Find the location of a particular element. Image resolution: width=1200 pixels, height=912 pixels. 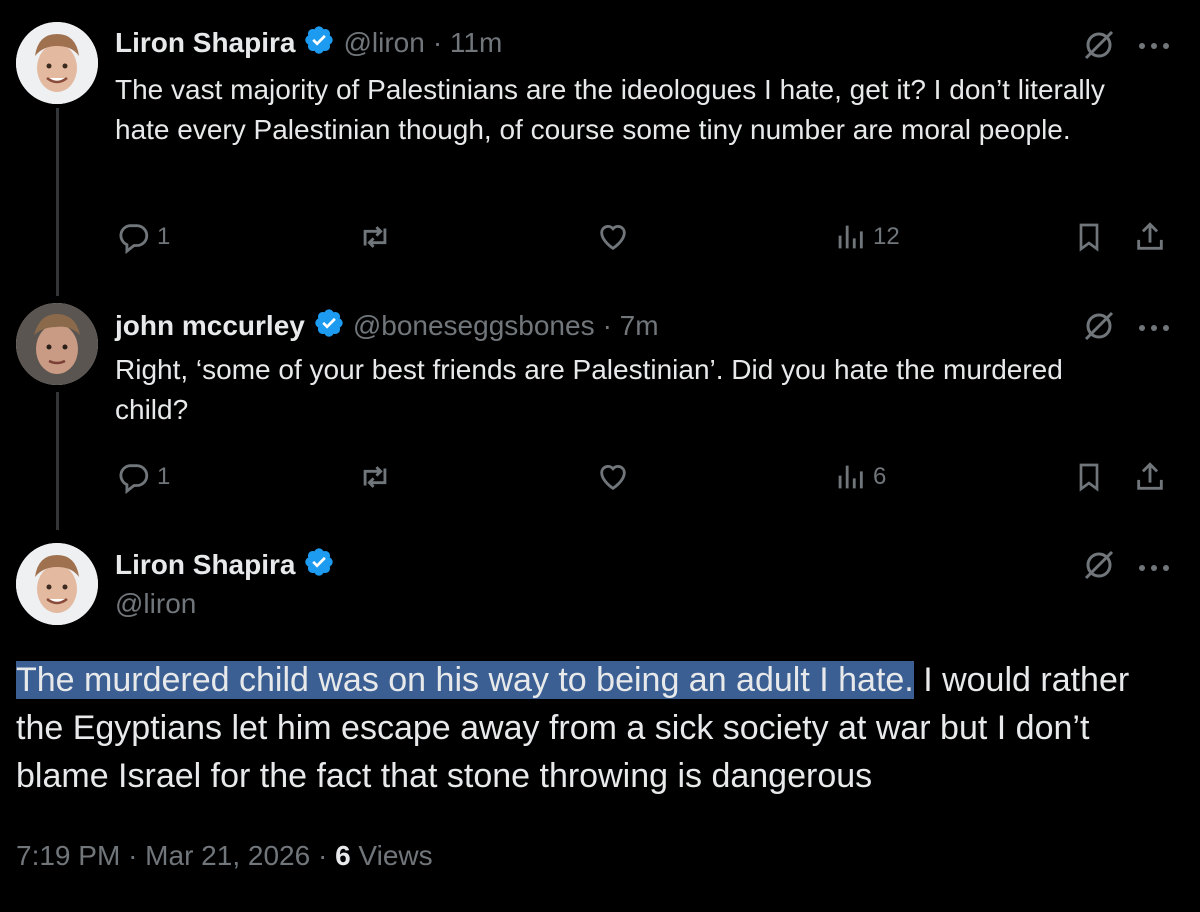

reply-actions: 1 6 is located at coordinates (645, 480).